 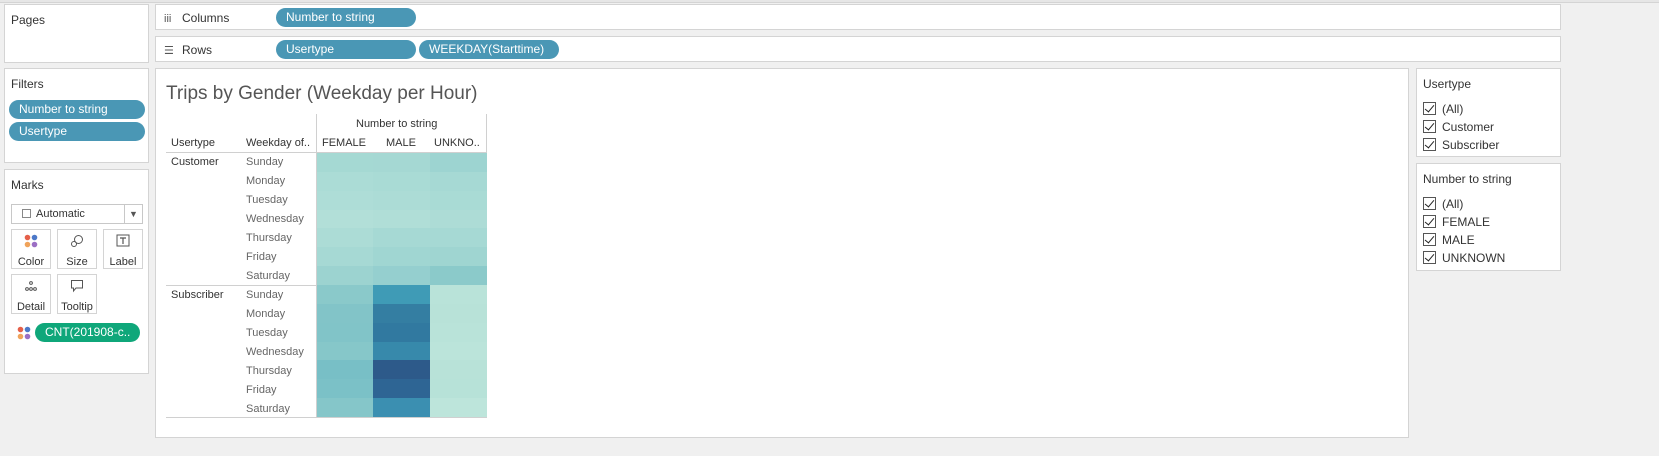 What do you see at coordinates (1464, 259) in the screenshot?
I see `number-option-unknown: UNKNOWN` at bounding box center [1464, 259].